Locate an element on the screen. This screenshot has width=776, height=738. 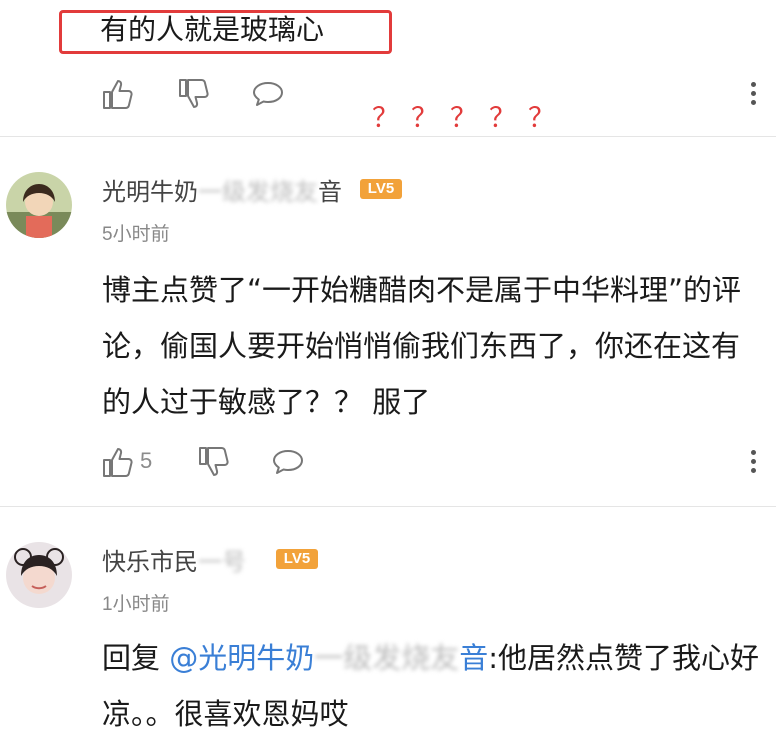
reply-body: 回复 @光明牛奶一级发烧友音:他居然点赞了我心好凉。。很喜欢恩妈哎 is located at coordinates (434, 684).